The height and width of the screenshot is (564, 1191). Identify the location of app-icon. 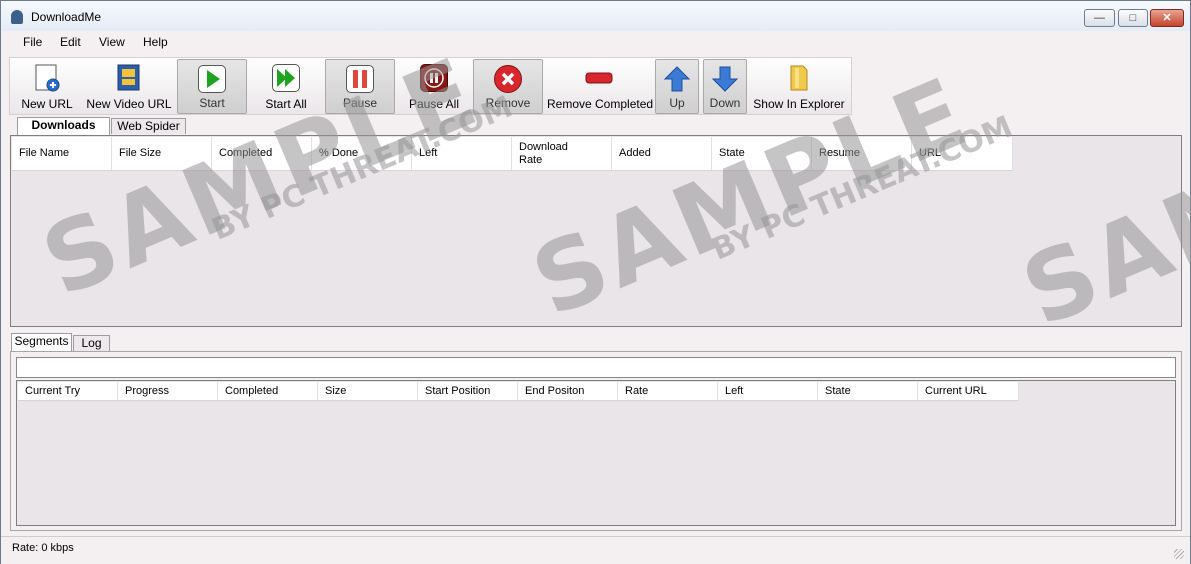
(17, 17).